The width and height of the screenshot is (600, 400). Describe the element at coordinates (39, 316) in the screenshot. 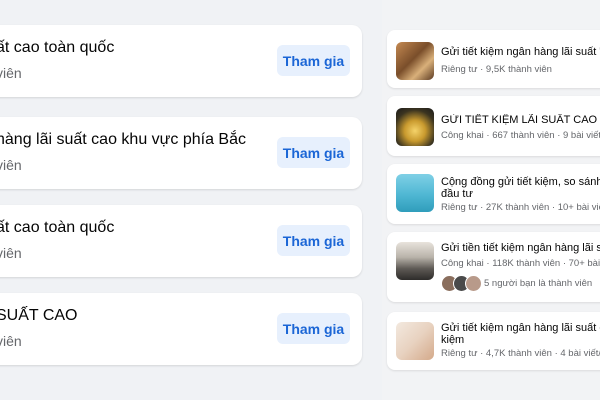

I see `group-title: SUẤT CAO` at that location.